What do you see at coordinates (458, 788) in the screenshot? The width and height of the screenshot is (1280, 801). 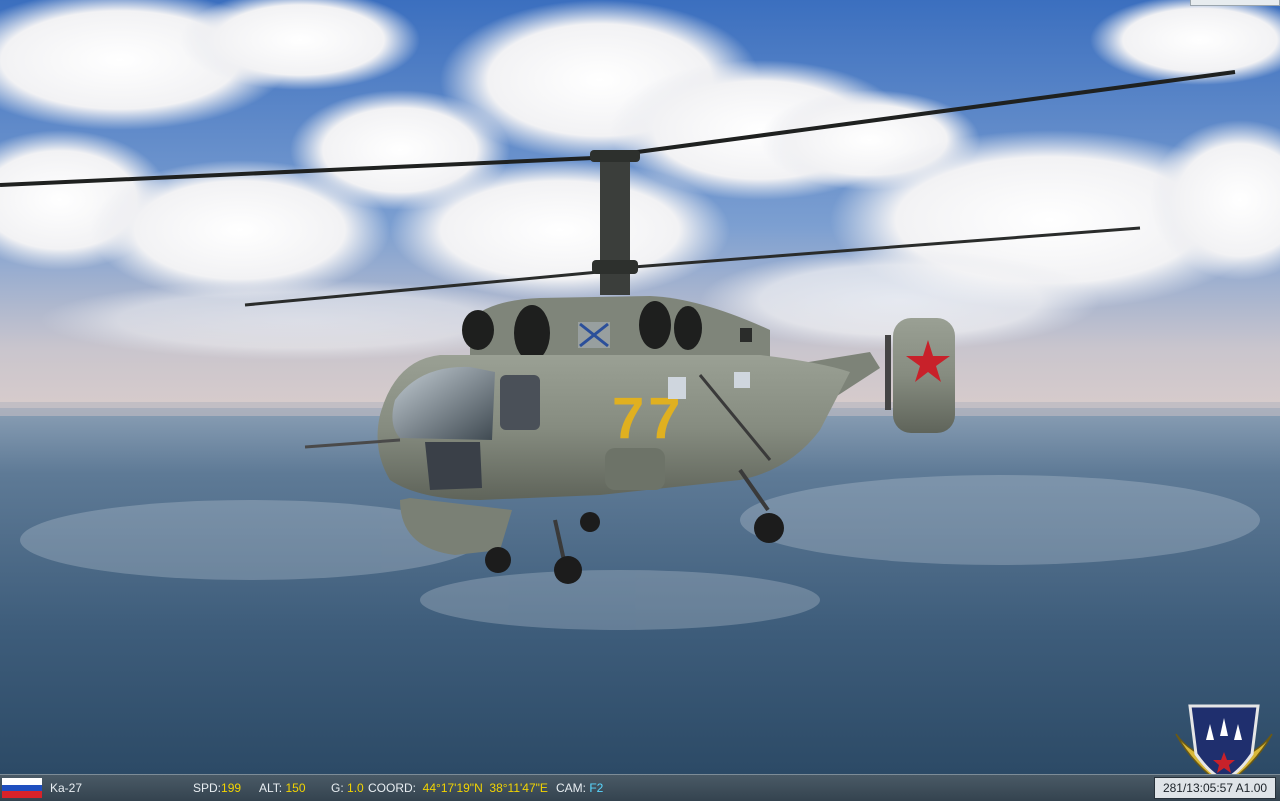 I see `coordinates-readout: COORD: 44°17'19"N 38°11'47"E` at bounding box center [458, 788].